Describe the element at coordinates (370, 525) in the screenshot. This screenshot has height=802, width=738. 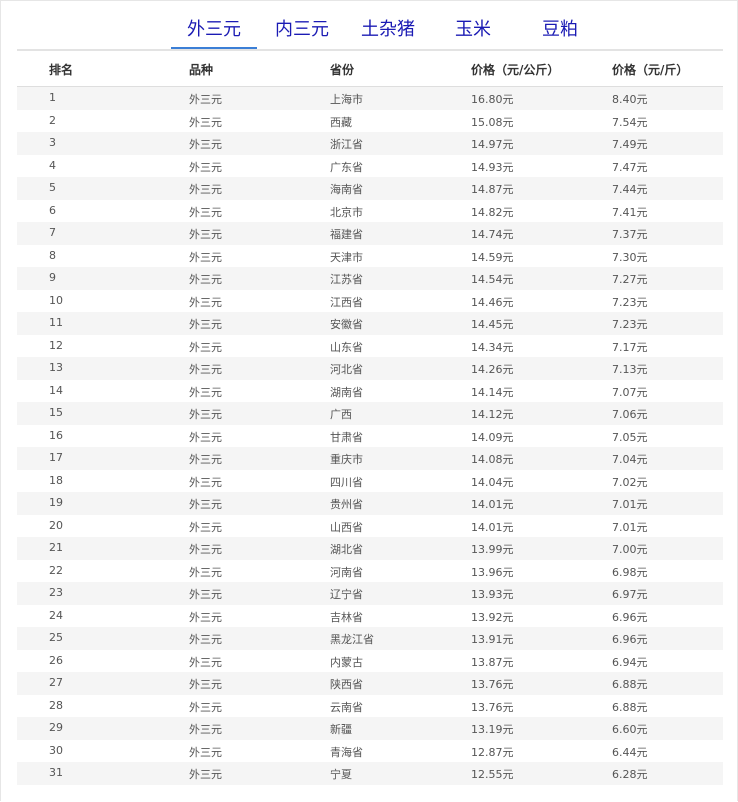
I see `table-row: 20 外三元 山西省 14.01元 7.01元` at that location.